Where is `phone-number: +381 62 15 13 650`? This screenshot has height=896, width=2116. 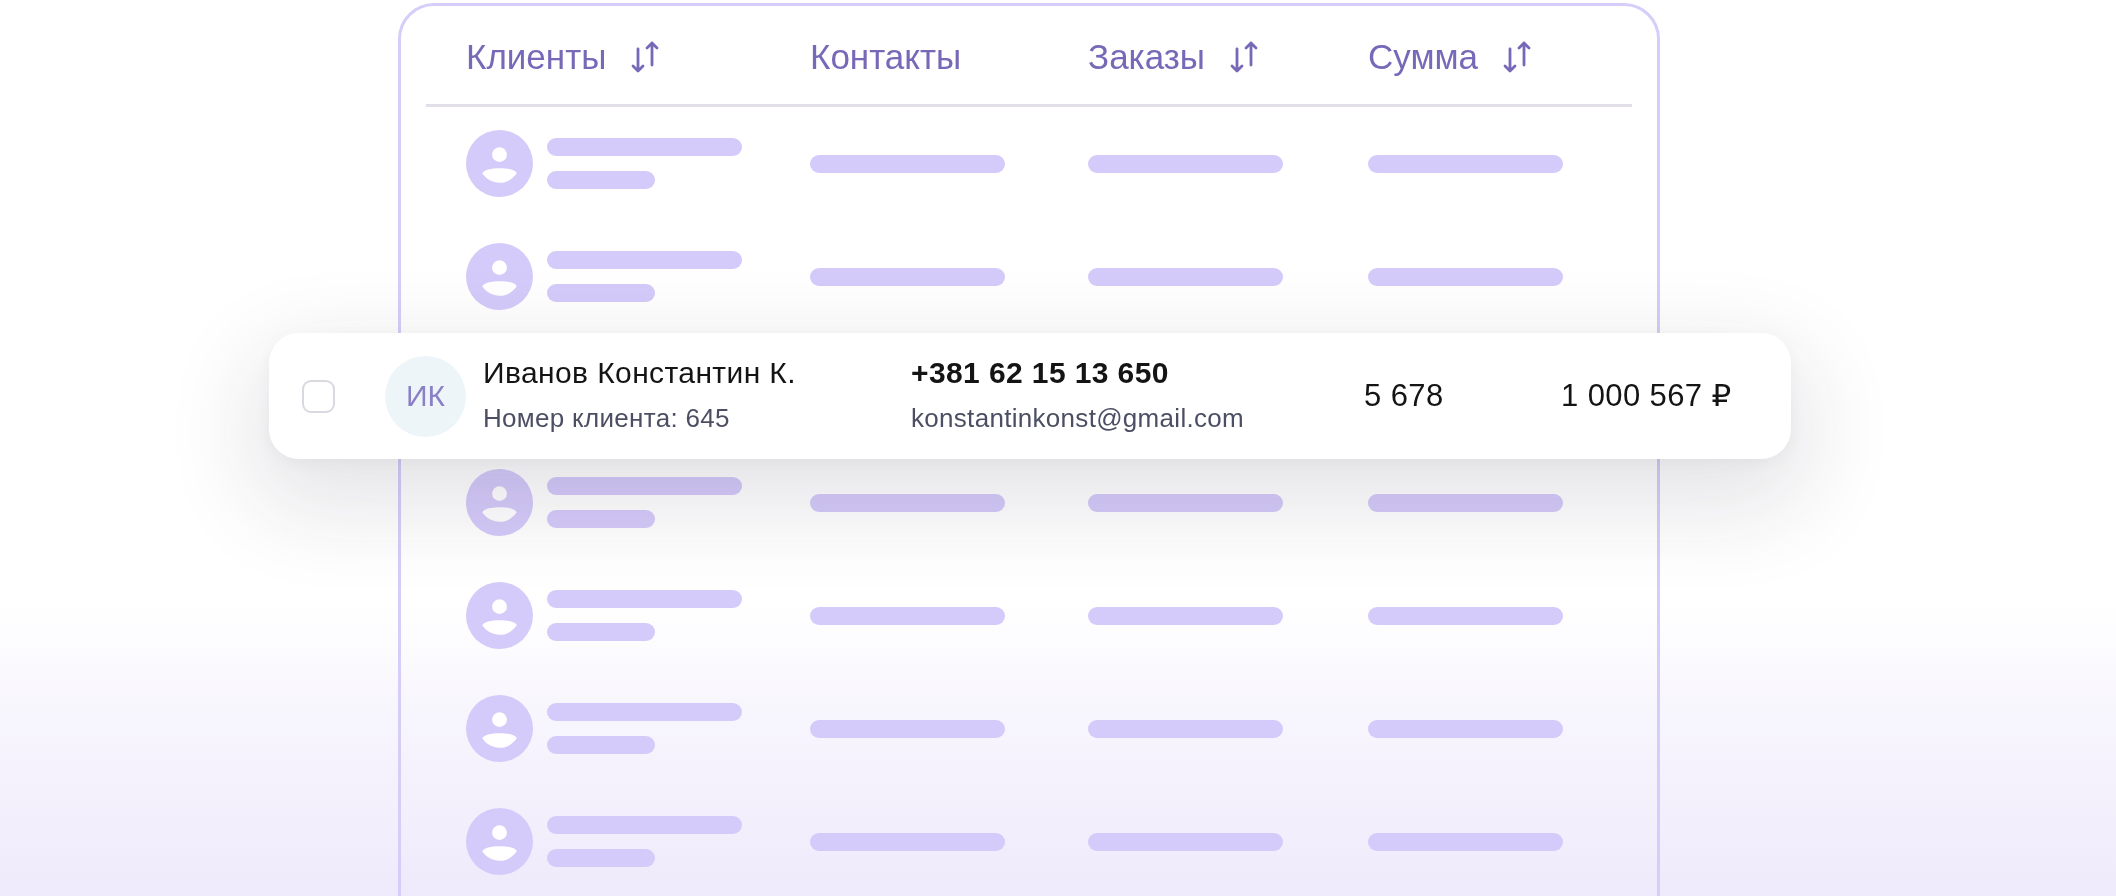
phone-number: +381 62 15 13 650 is located at coordinates (1040, 372).